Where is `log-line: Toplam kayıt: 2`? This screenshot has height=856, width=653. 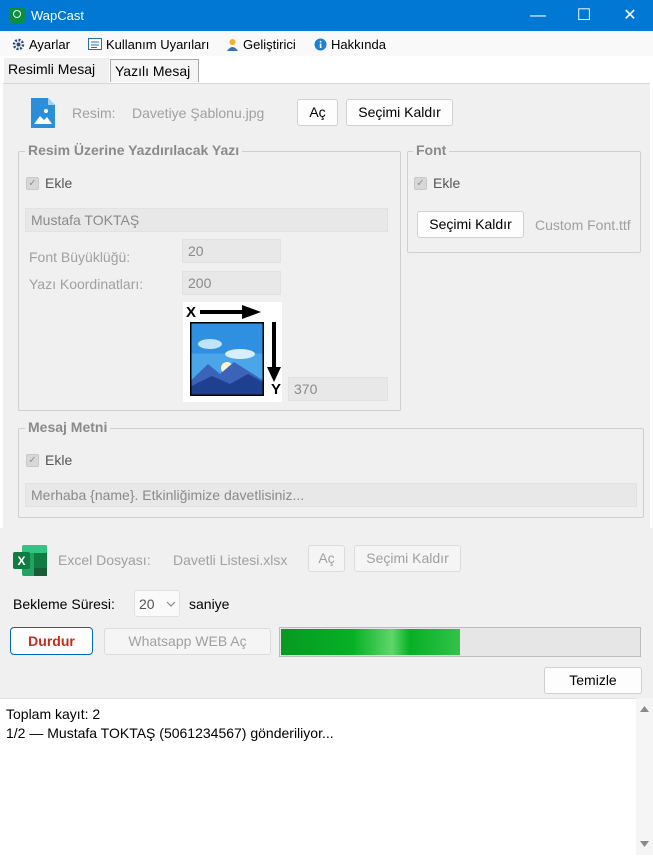
log-line: Toplam kayıt: 2 is located at coordinates (53, 714).